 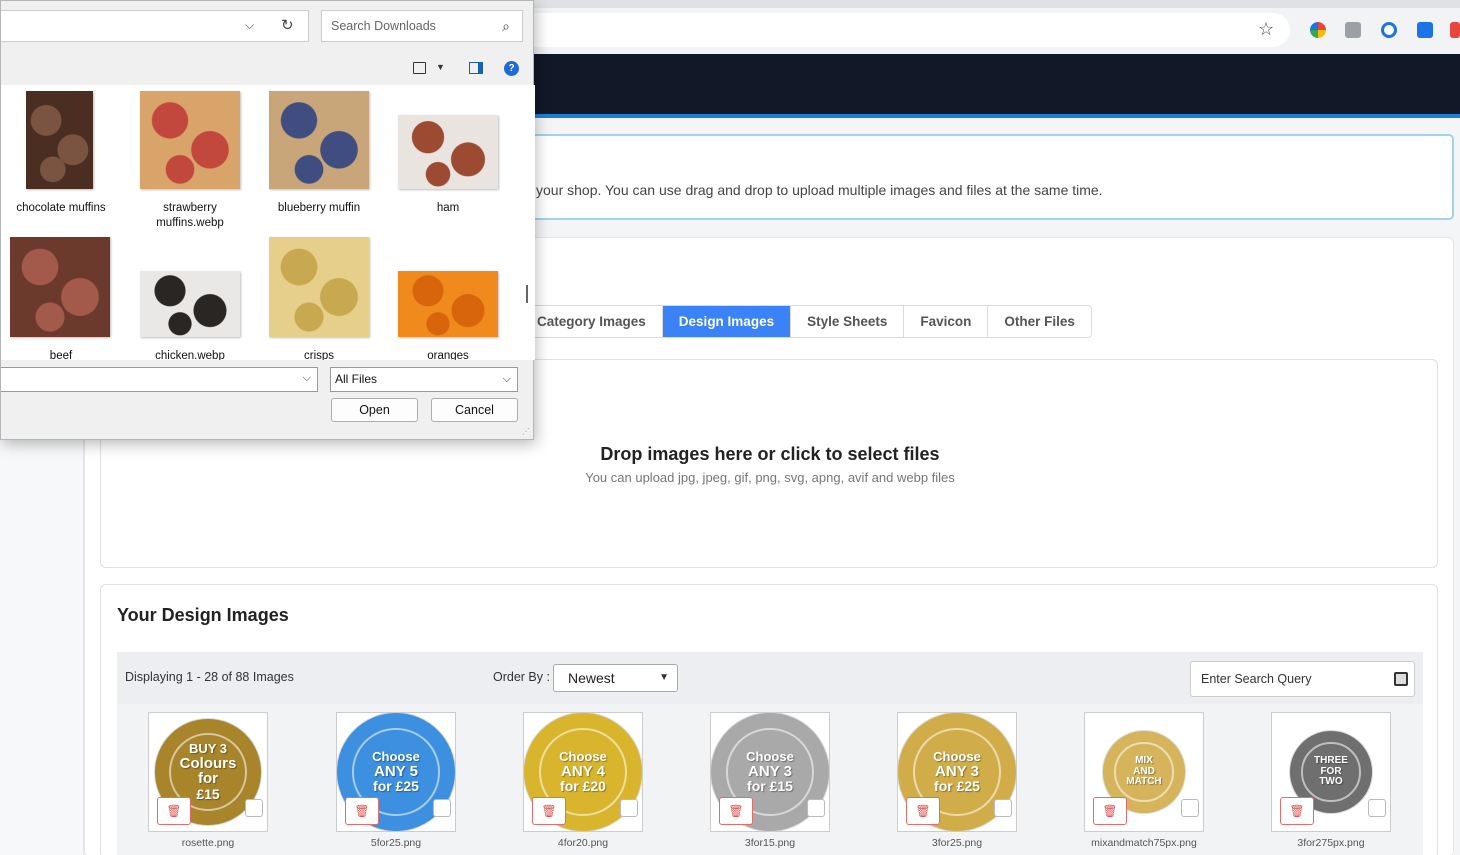 What do you see at coordinates (591, 678) in the screenshot?
I see `order-by-value: Newest` at bounding box center [591, 678].